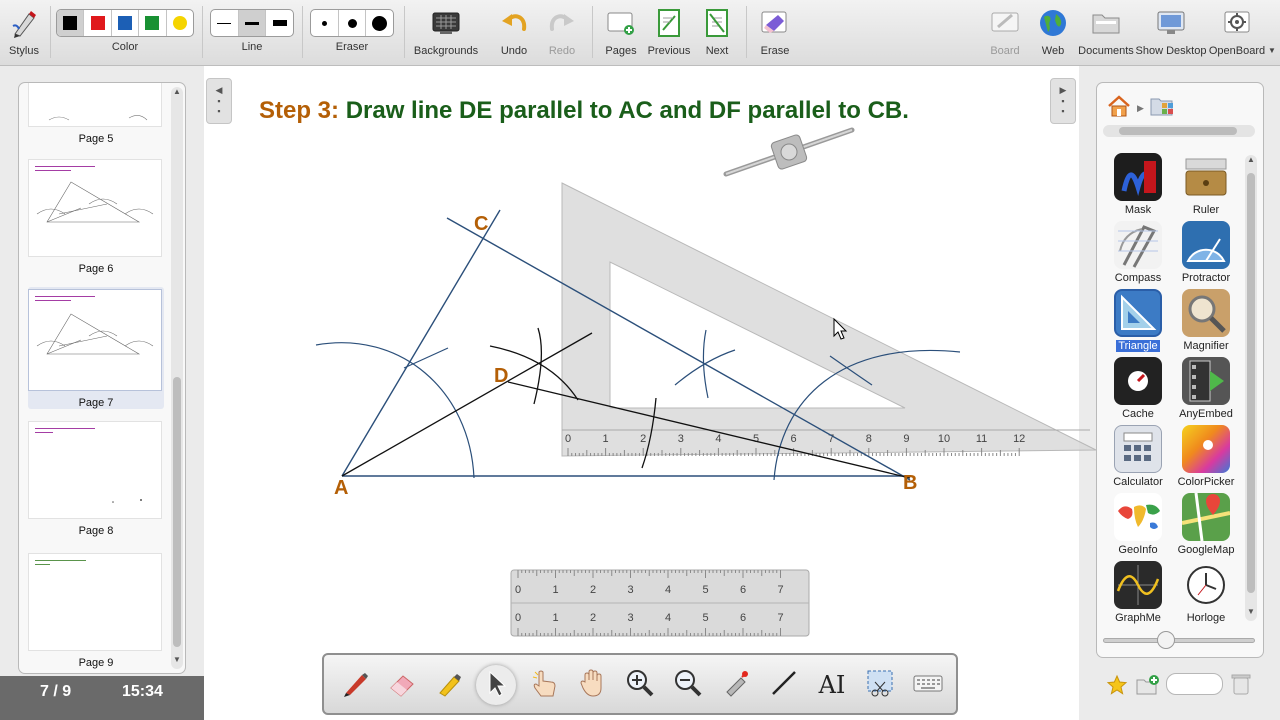 This screenshot has width=1280, height=720. Describe the element at coordinates (1237, 33) in the screenshot. I see `openboard-menu-button: OpenBoard` at that location.